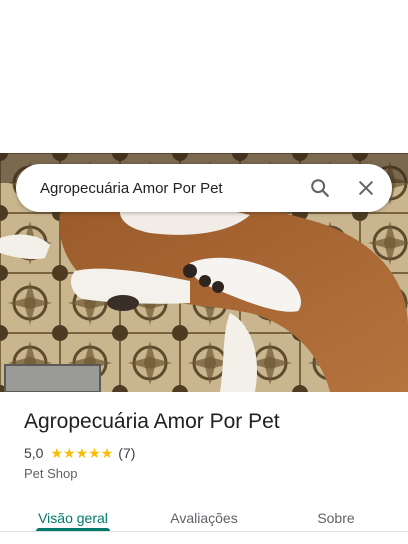  Describe the element at coordinates (34, 453) in the screenshot. I see `rating-value: 5,0` at that location.